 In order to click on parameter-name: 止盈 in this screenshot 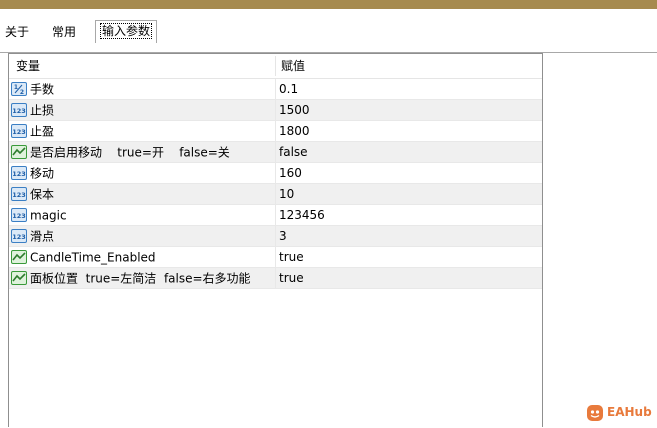, I will do `click(42, 131)`.